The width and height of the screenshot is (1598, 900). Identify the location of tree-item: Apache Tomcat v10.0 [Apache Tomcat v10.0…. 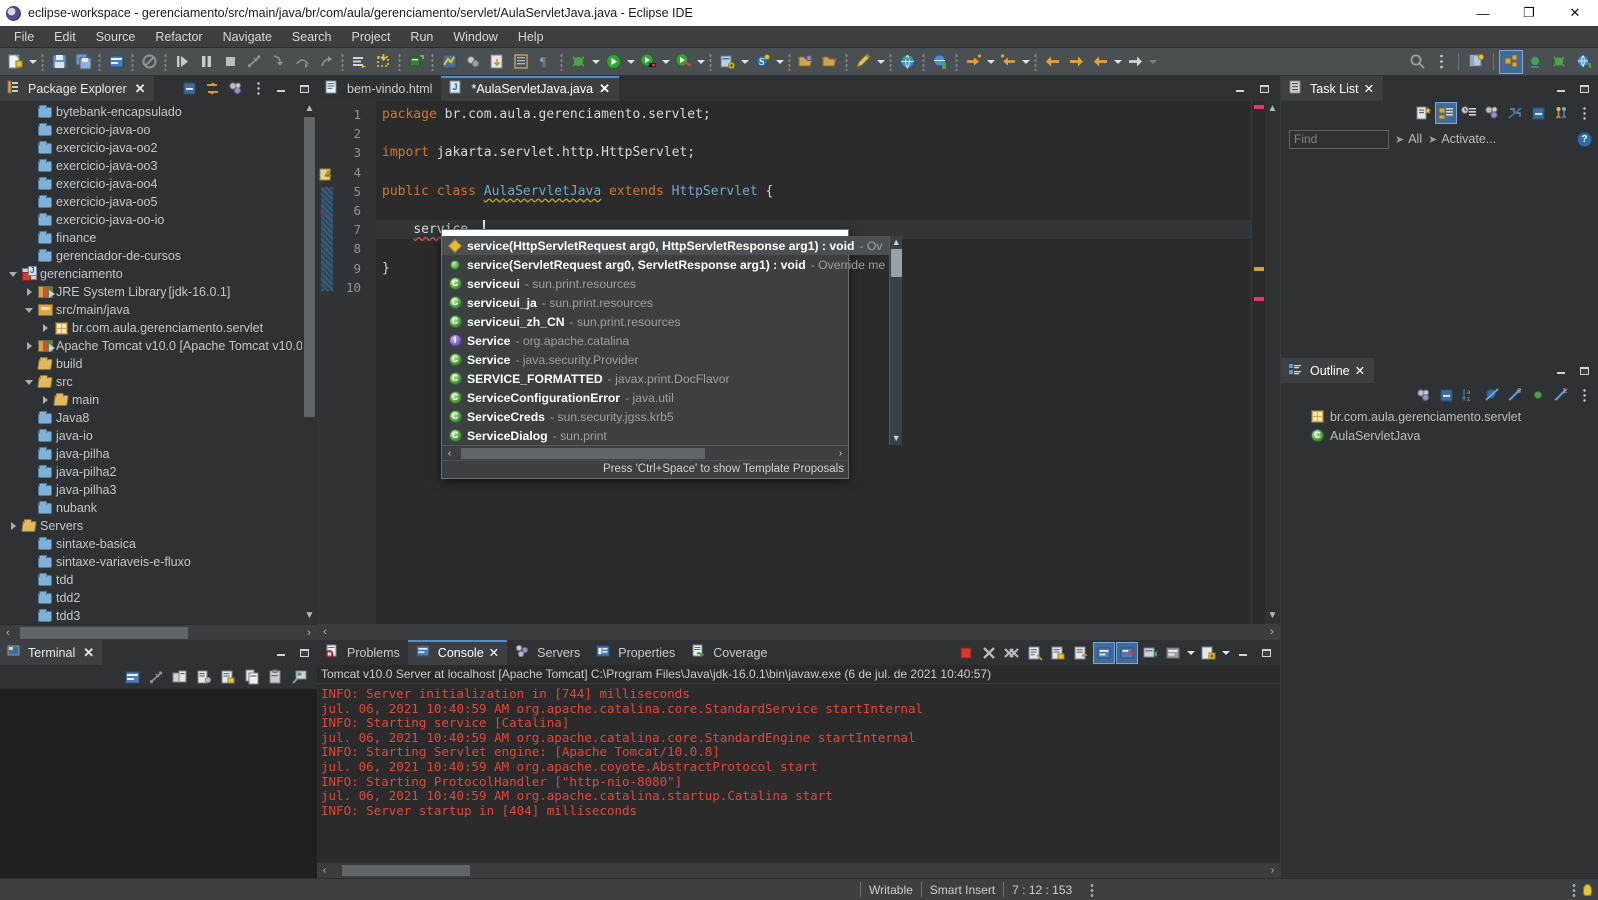
(151, 346).